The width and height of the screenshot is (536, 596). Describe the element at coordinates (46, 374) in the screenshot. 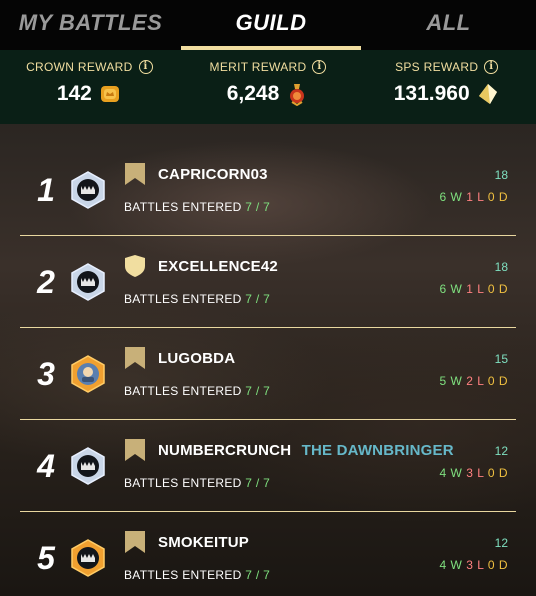

I see `rank-number: 3` at that location.